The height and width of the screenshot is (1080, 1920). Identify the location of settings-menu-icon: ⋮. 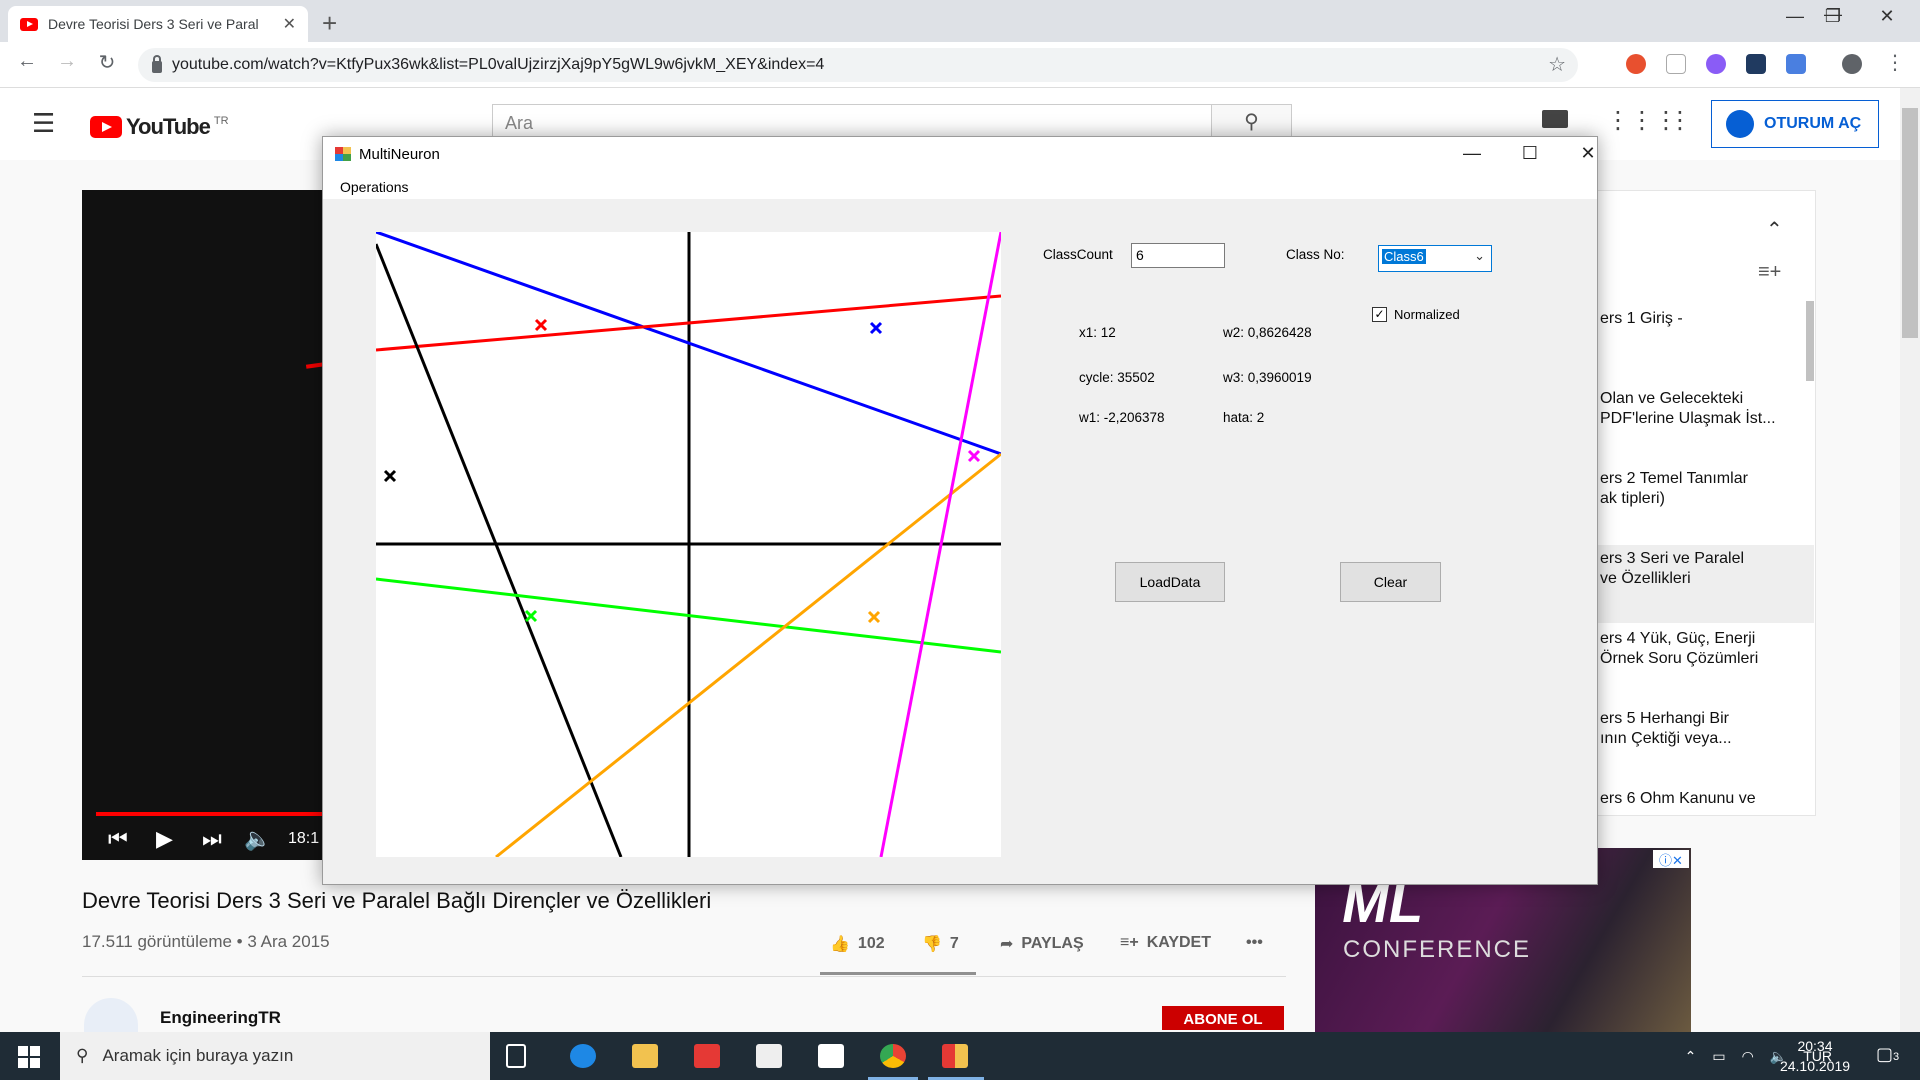
(1680, 120).